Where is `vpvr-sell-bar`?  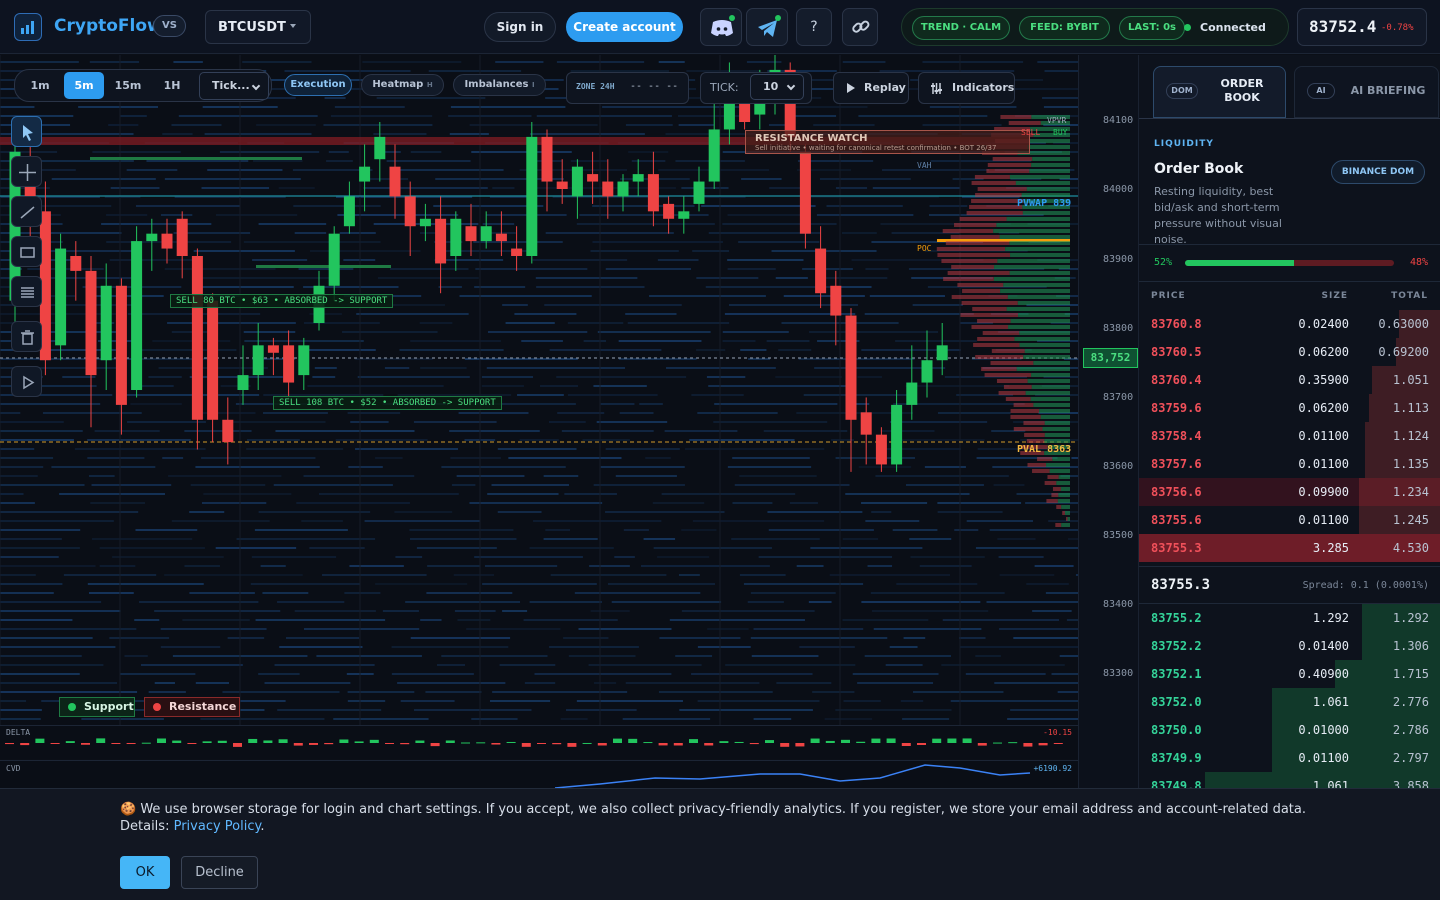 vpvr-sell-bar is located at coordinates (1067, 519).